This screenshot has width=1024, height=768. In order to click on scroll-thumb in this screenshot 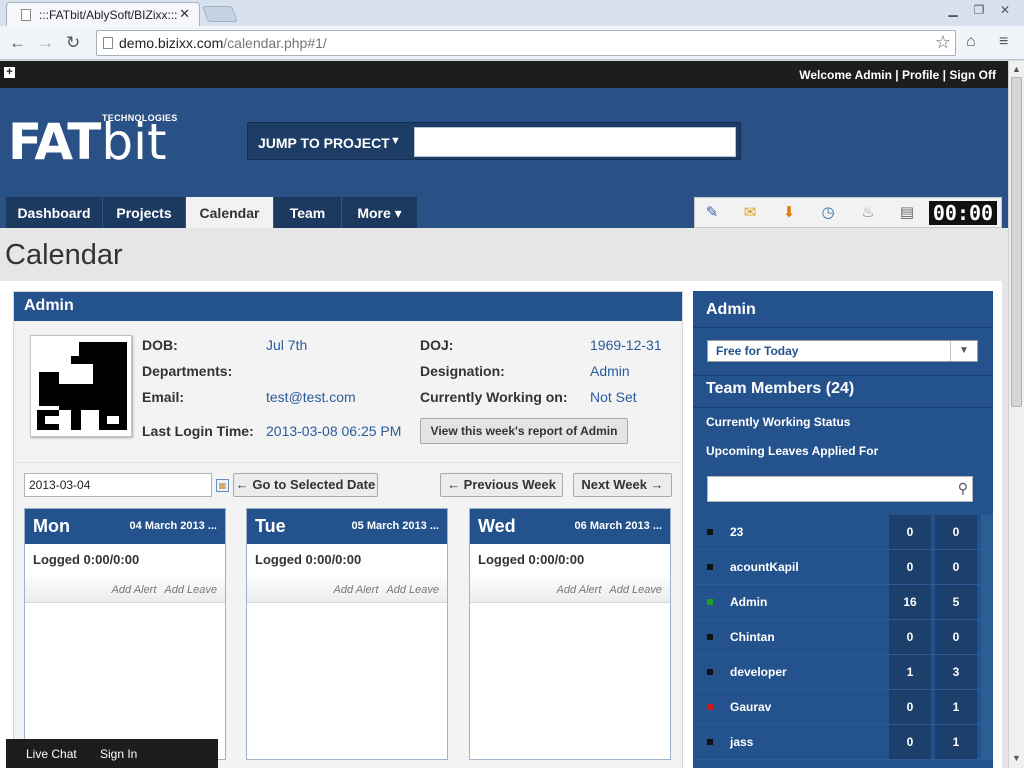, I will do `click(1016, 242)`.